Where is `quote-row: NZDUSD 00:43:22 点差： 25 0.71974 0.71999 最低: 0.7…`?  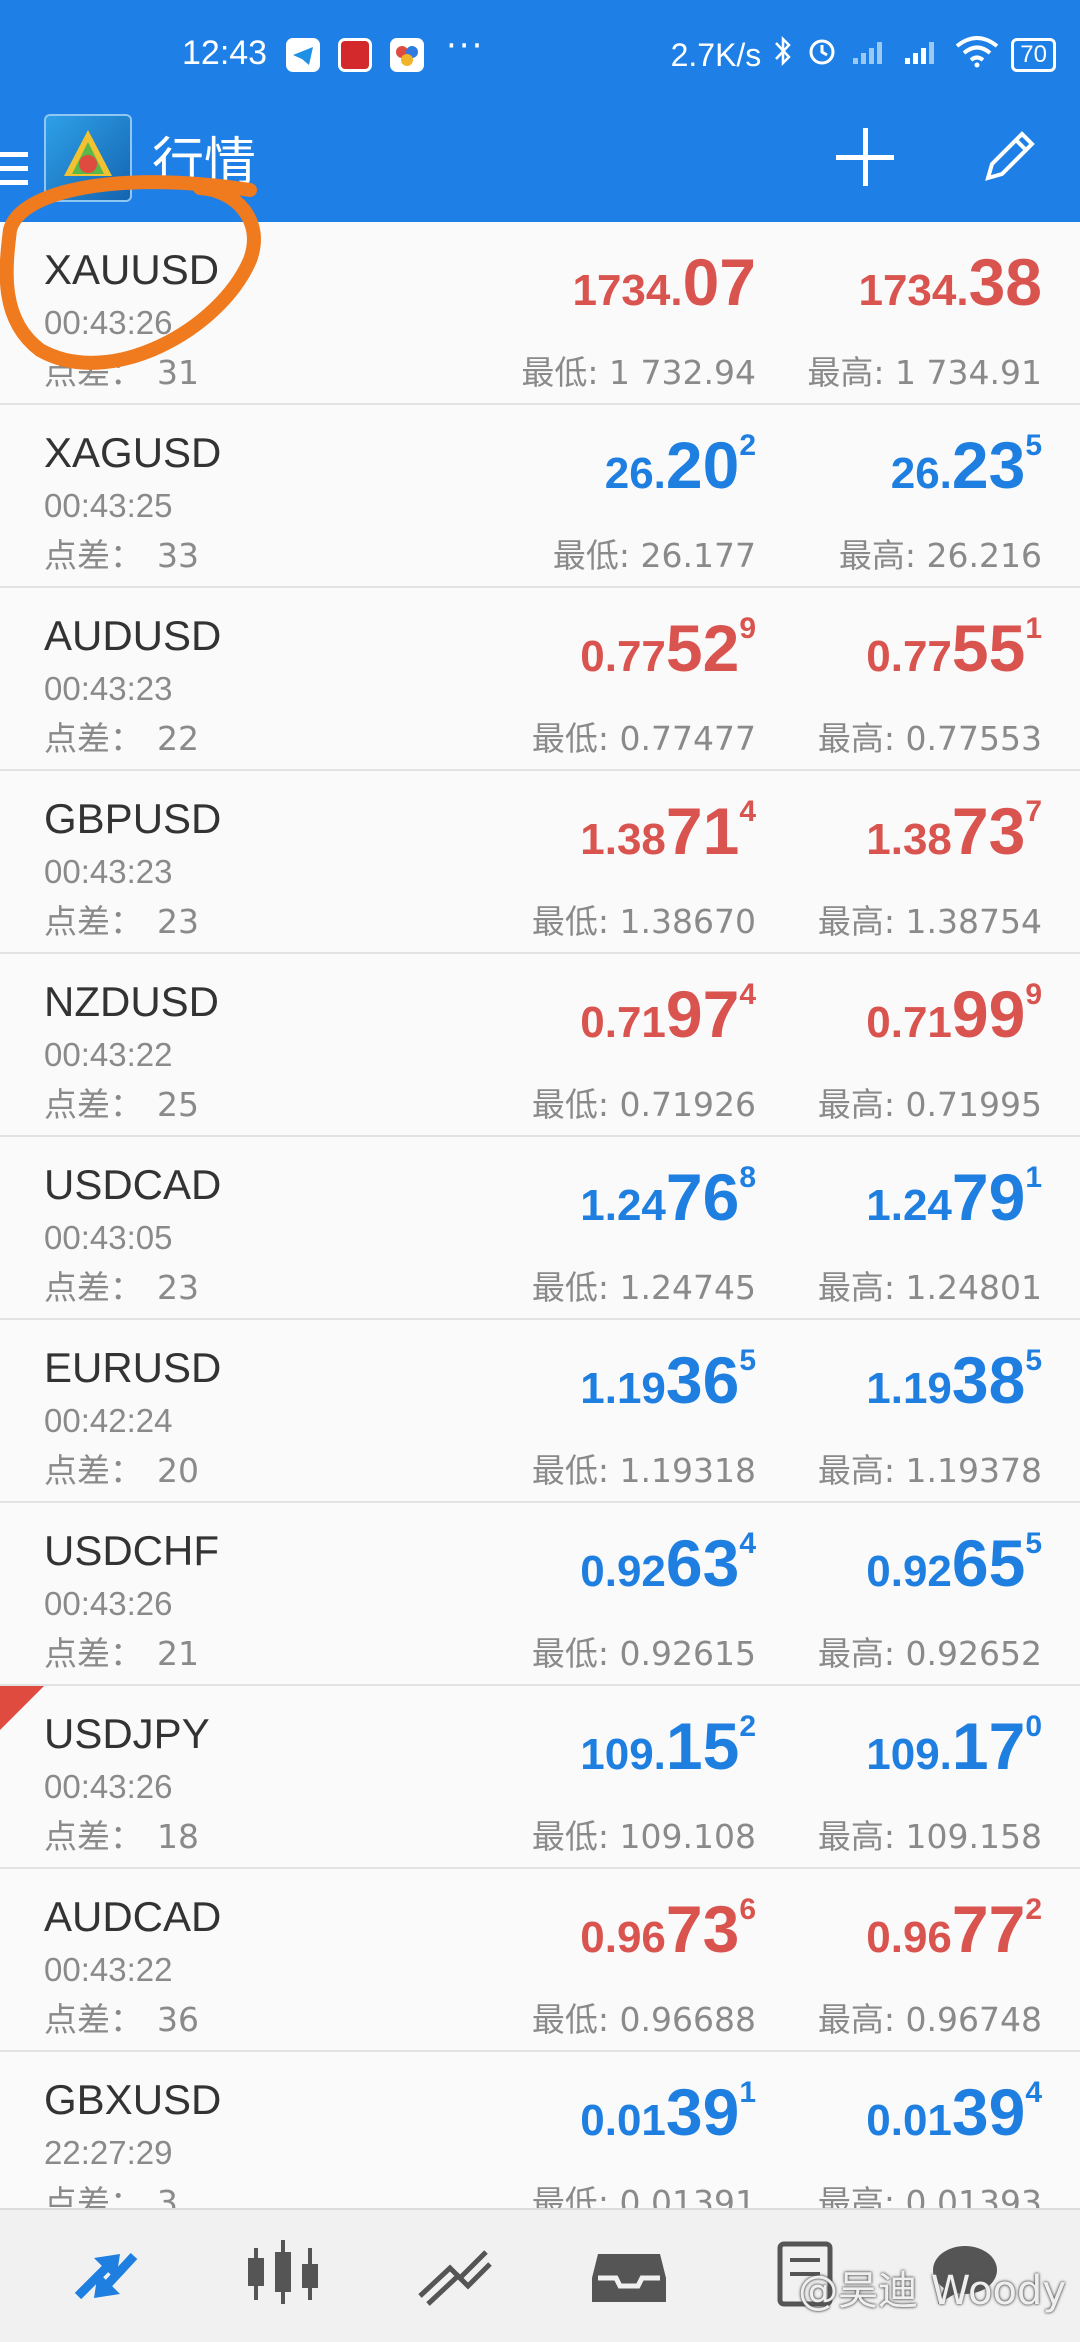
quote-row: NZDUSD 00:43:22 点差： 25 0.71974 0.71999 最低: 0.7… is located at coordinates (540, 1045).